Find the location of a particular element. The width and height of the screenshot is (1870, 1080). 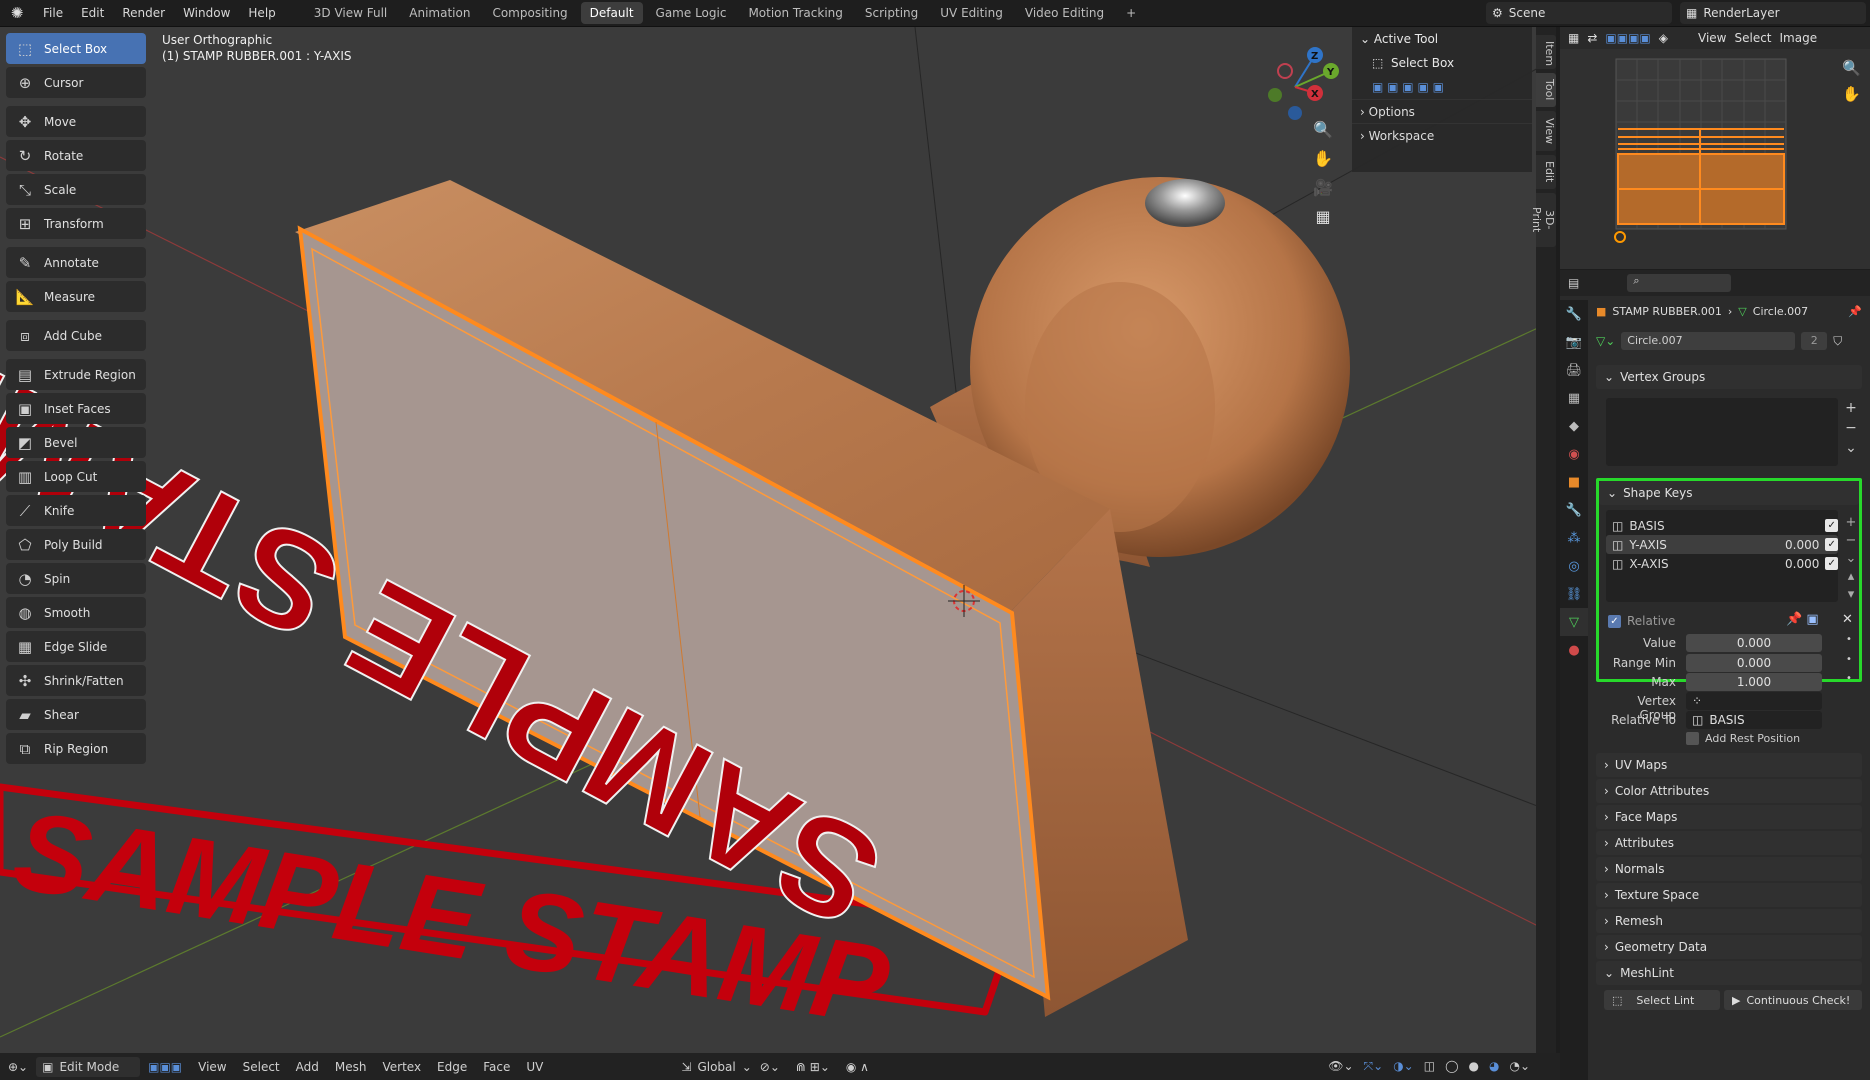

tab-3d-print: 3D-Print is located at coordinates (1543, 220).